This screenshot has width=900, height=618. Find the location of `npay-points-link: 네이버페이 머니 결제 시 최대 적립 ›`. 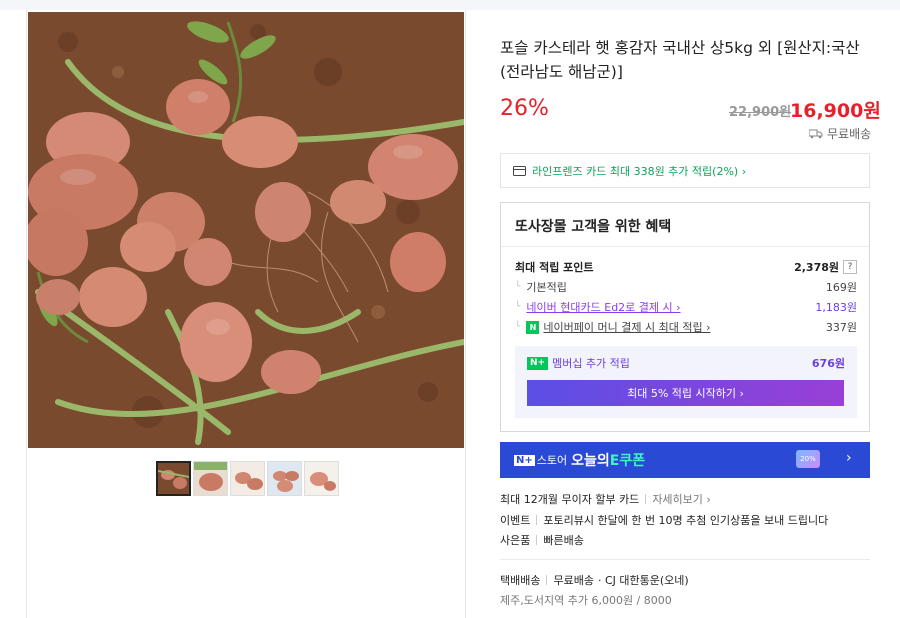

npay-points-link: 네이버페이 머니 결제 시 최대 적립 › is located at coordinates (626, 327).